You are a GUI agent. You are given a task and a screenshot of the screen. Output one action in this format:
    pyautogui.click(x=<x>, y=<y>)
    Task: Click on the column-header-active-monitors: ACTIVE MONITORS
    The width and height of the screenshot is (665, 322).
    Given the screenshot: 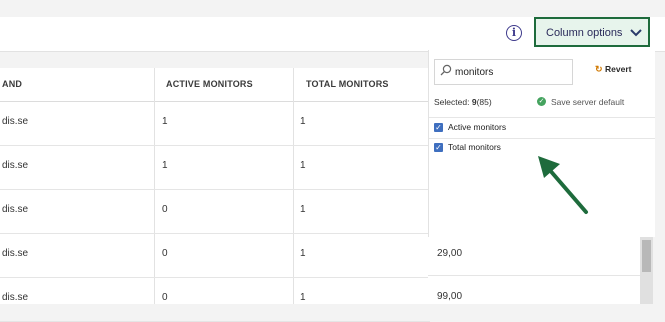 What is the action you would take?
    pyautogui.click(x=209, y=84)
    